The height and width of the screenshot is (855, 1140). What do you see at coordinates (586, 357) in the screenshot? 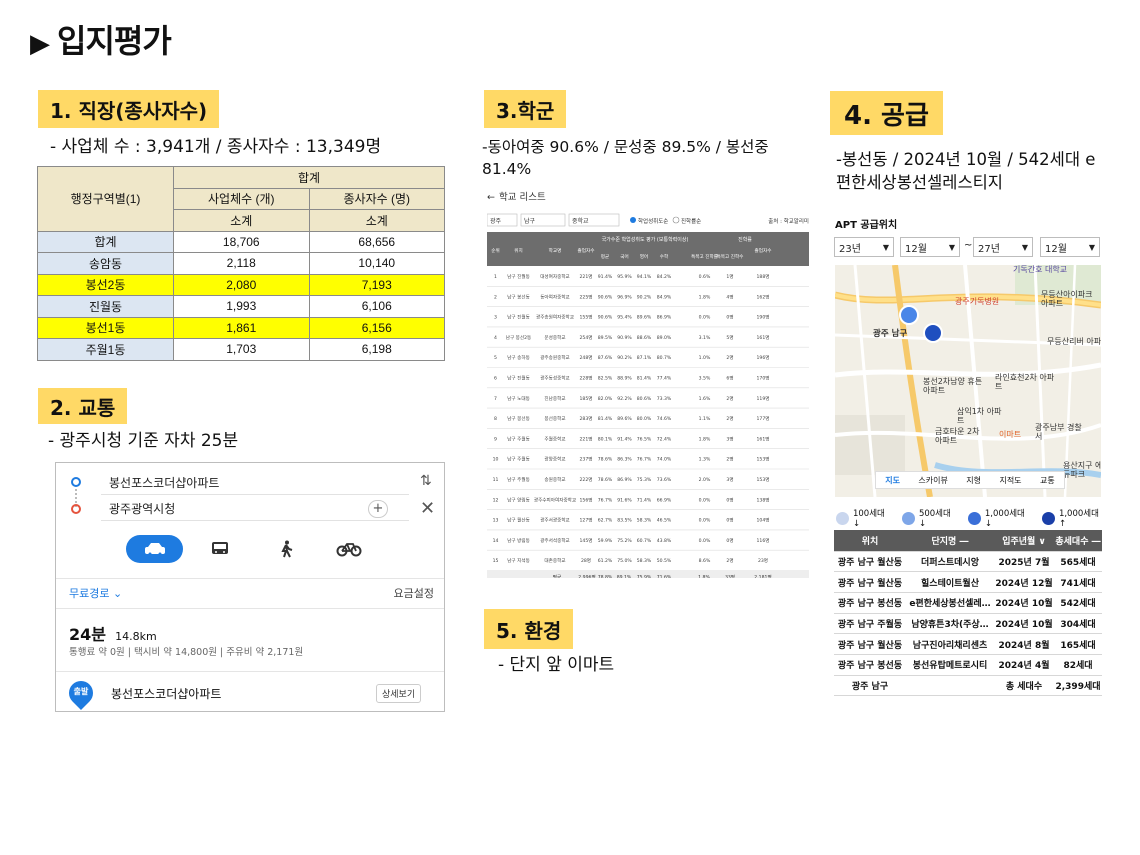
I see `table-cell: 248명` at bounding box center [586, 357].